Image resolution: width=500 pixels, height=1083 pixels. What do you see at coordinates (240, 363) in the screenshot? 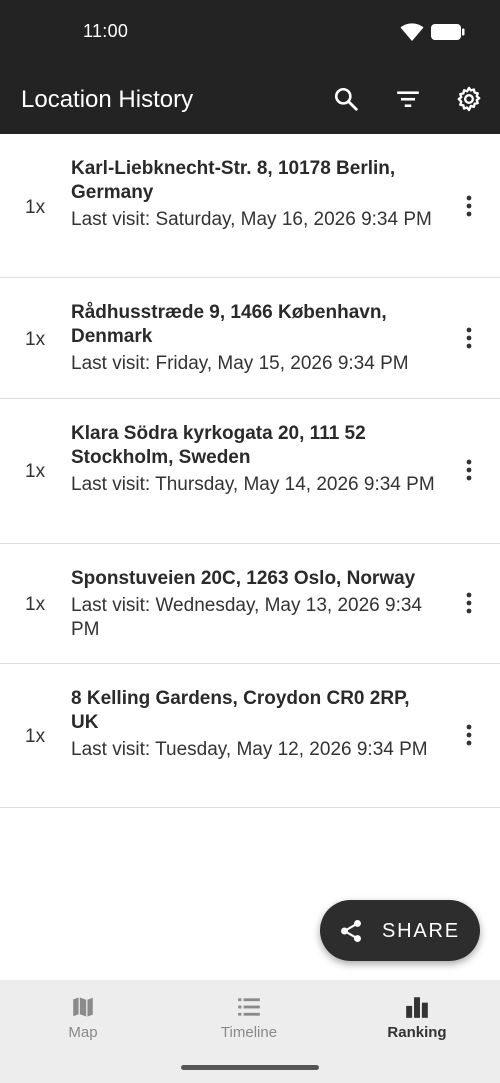
I see `last-visit: Last visit: Friday, May 15, 2026 9:34 PM` at bounding box center [240, 363].